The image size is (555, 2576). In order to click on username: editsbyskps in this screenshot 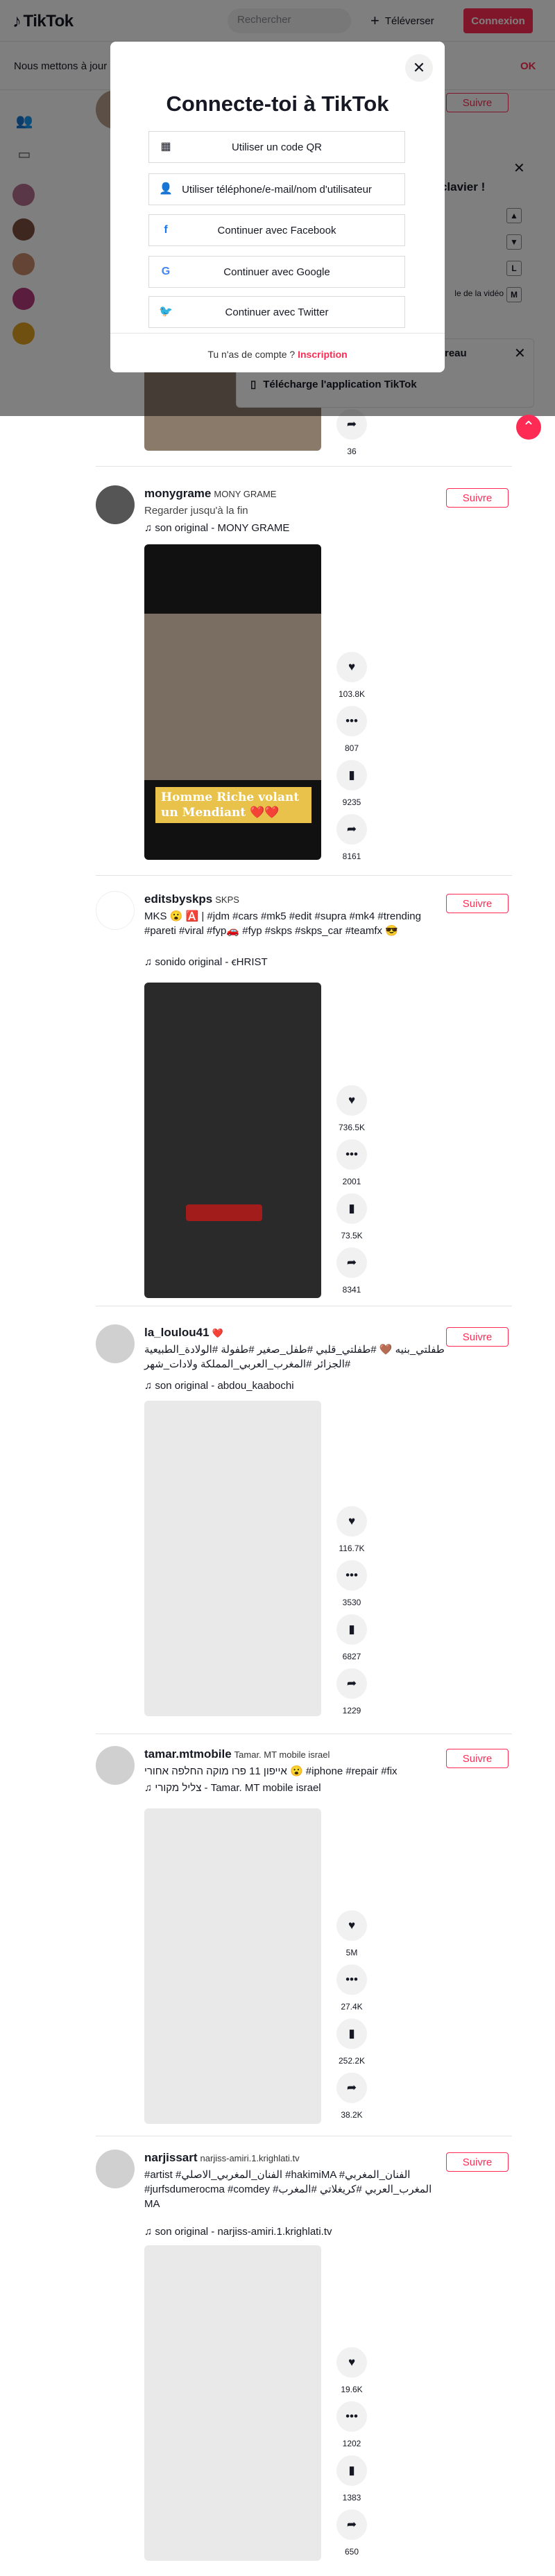, I will do `click(178, 899)`.